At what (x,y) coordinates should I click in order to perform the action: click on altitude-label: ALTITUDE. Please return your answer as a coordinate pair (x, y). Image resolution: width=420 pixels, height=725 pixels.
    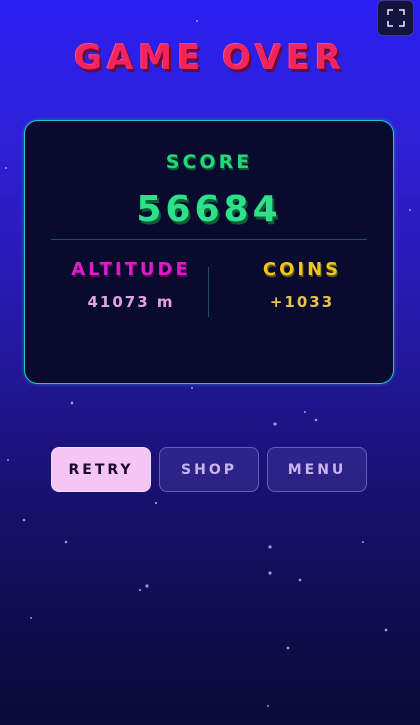
    Looking at the image, I should click on (131, 269).